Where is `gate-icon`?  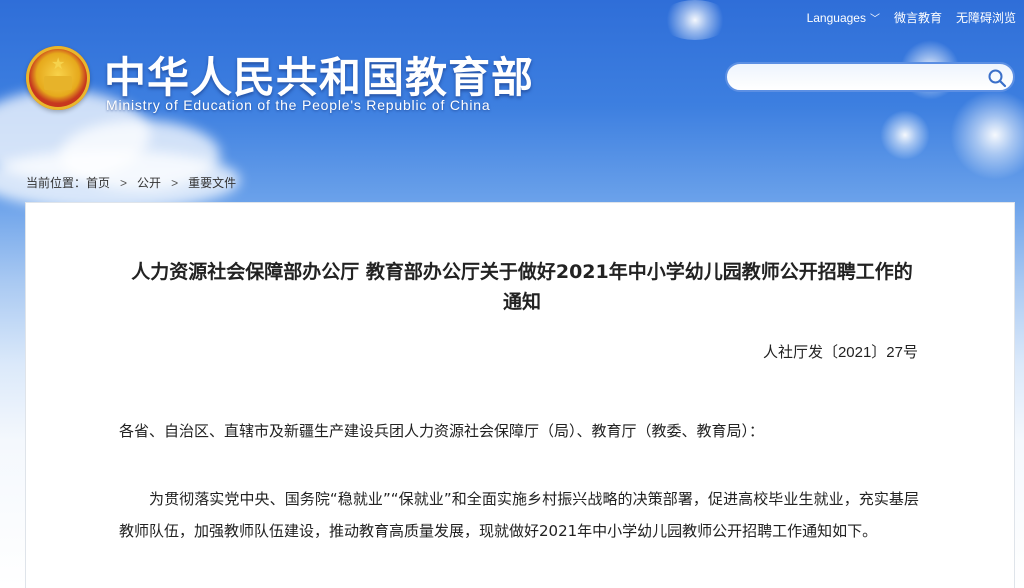
gate-icon is located at coordinates (58, 83).